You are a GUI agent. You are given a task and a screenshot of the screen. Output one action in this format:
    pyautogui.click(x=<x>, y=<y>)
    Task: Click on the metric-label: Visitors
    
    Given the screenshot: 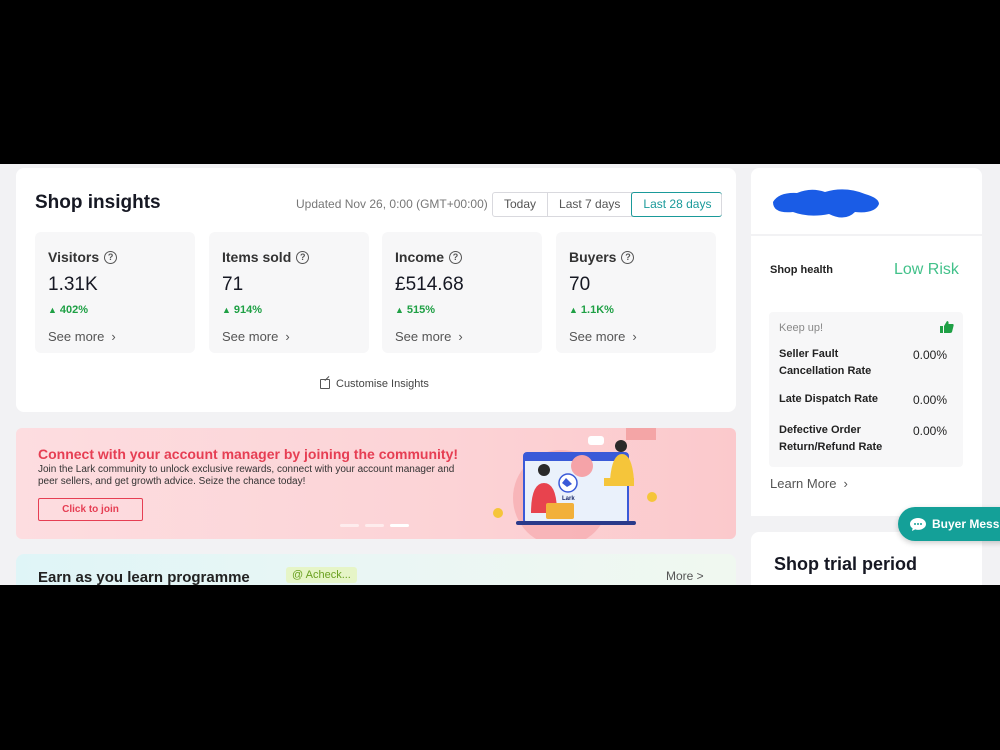 What is the action you would take?
    pyautogui.click(x=74, y=257)
    